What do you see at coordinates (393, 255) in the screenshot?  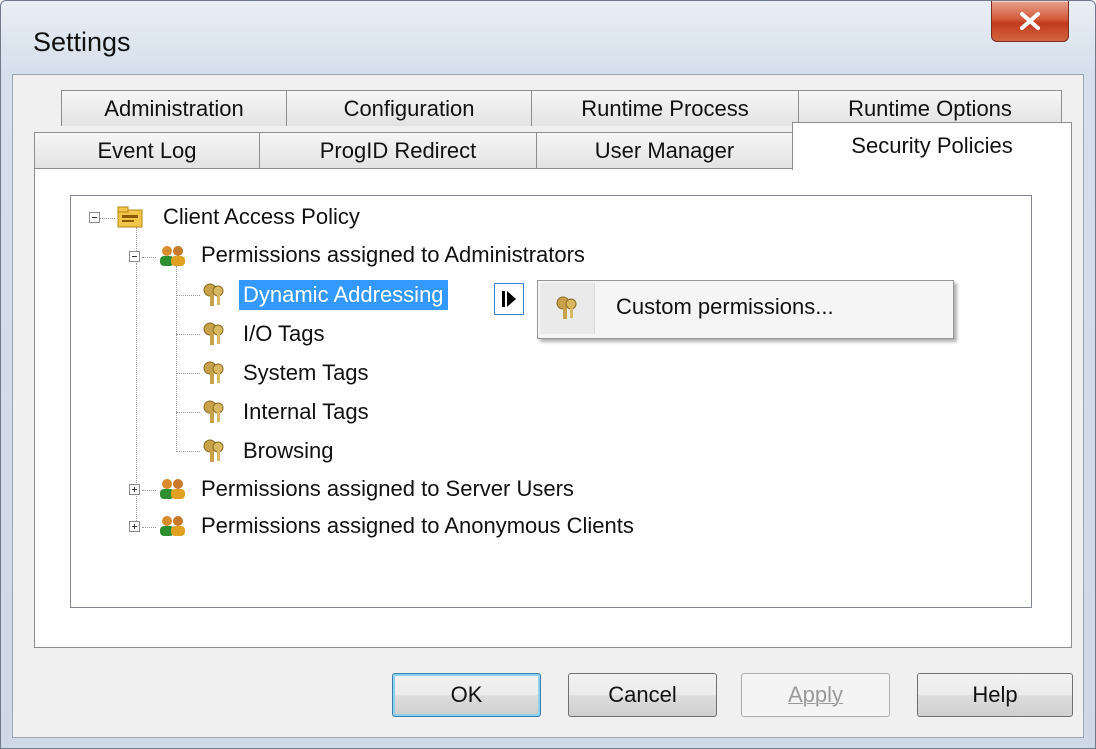 I see `tree-group-administrators: Permissions assigned to Administrators` at bounding box center [393, 255].